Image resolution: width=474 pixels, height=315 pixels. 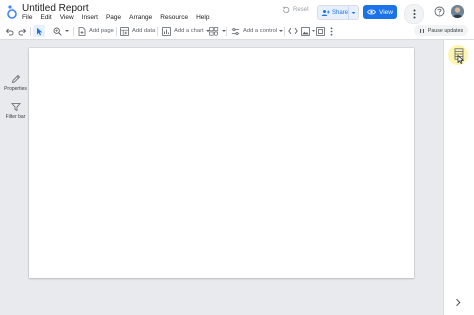 I want to click on add-page-icon, so click(x=82, y=31).